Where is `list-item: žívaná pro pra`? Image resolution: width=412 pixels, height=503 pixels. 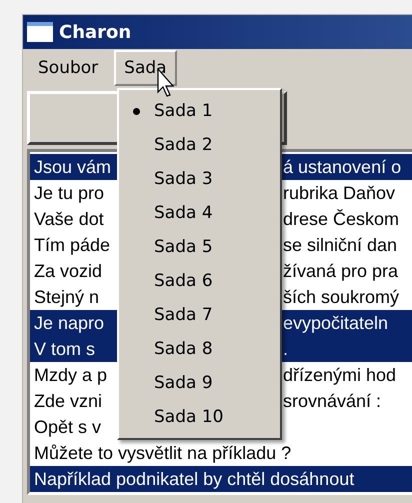 list-item: žívaná pro pra is located at coordinates (347, 271).